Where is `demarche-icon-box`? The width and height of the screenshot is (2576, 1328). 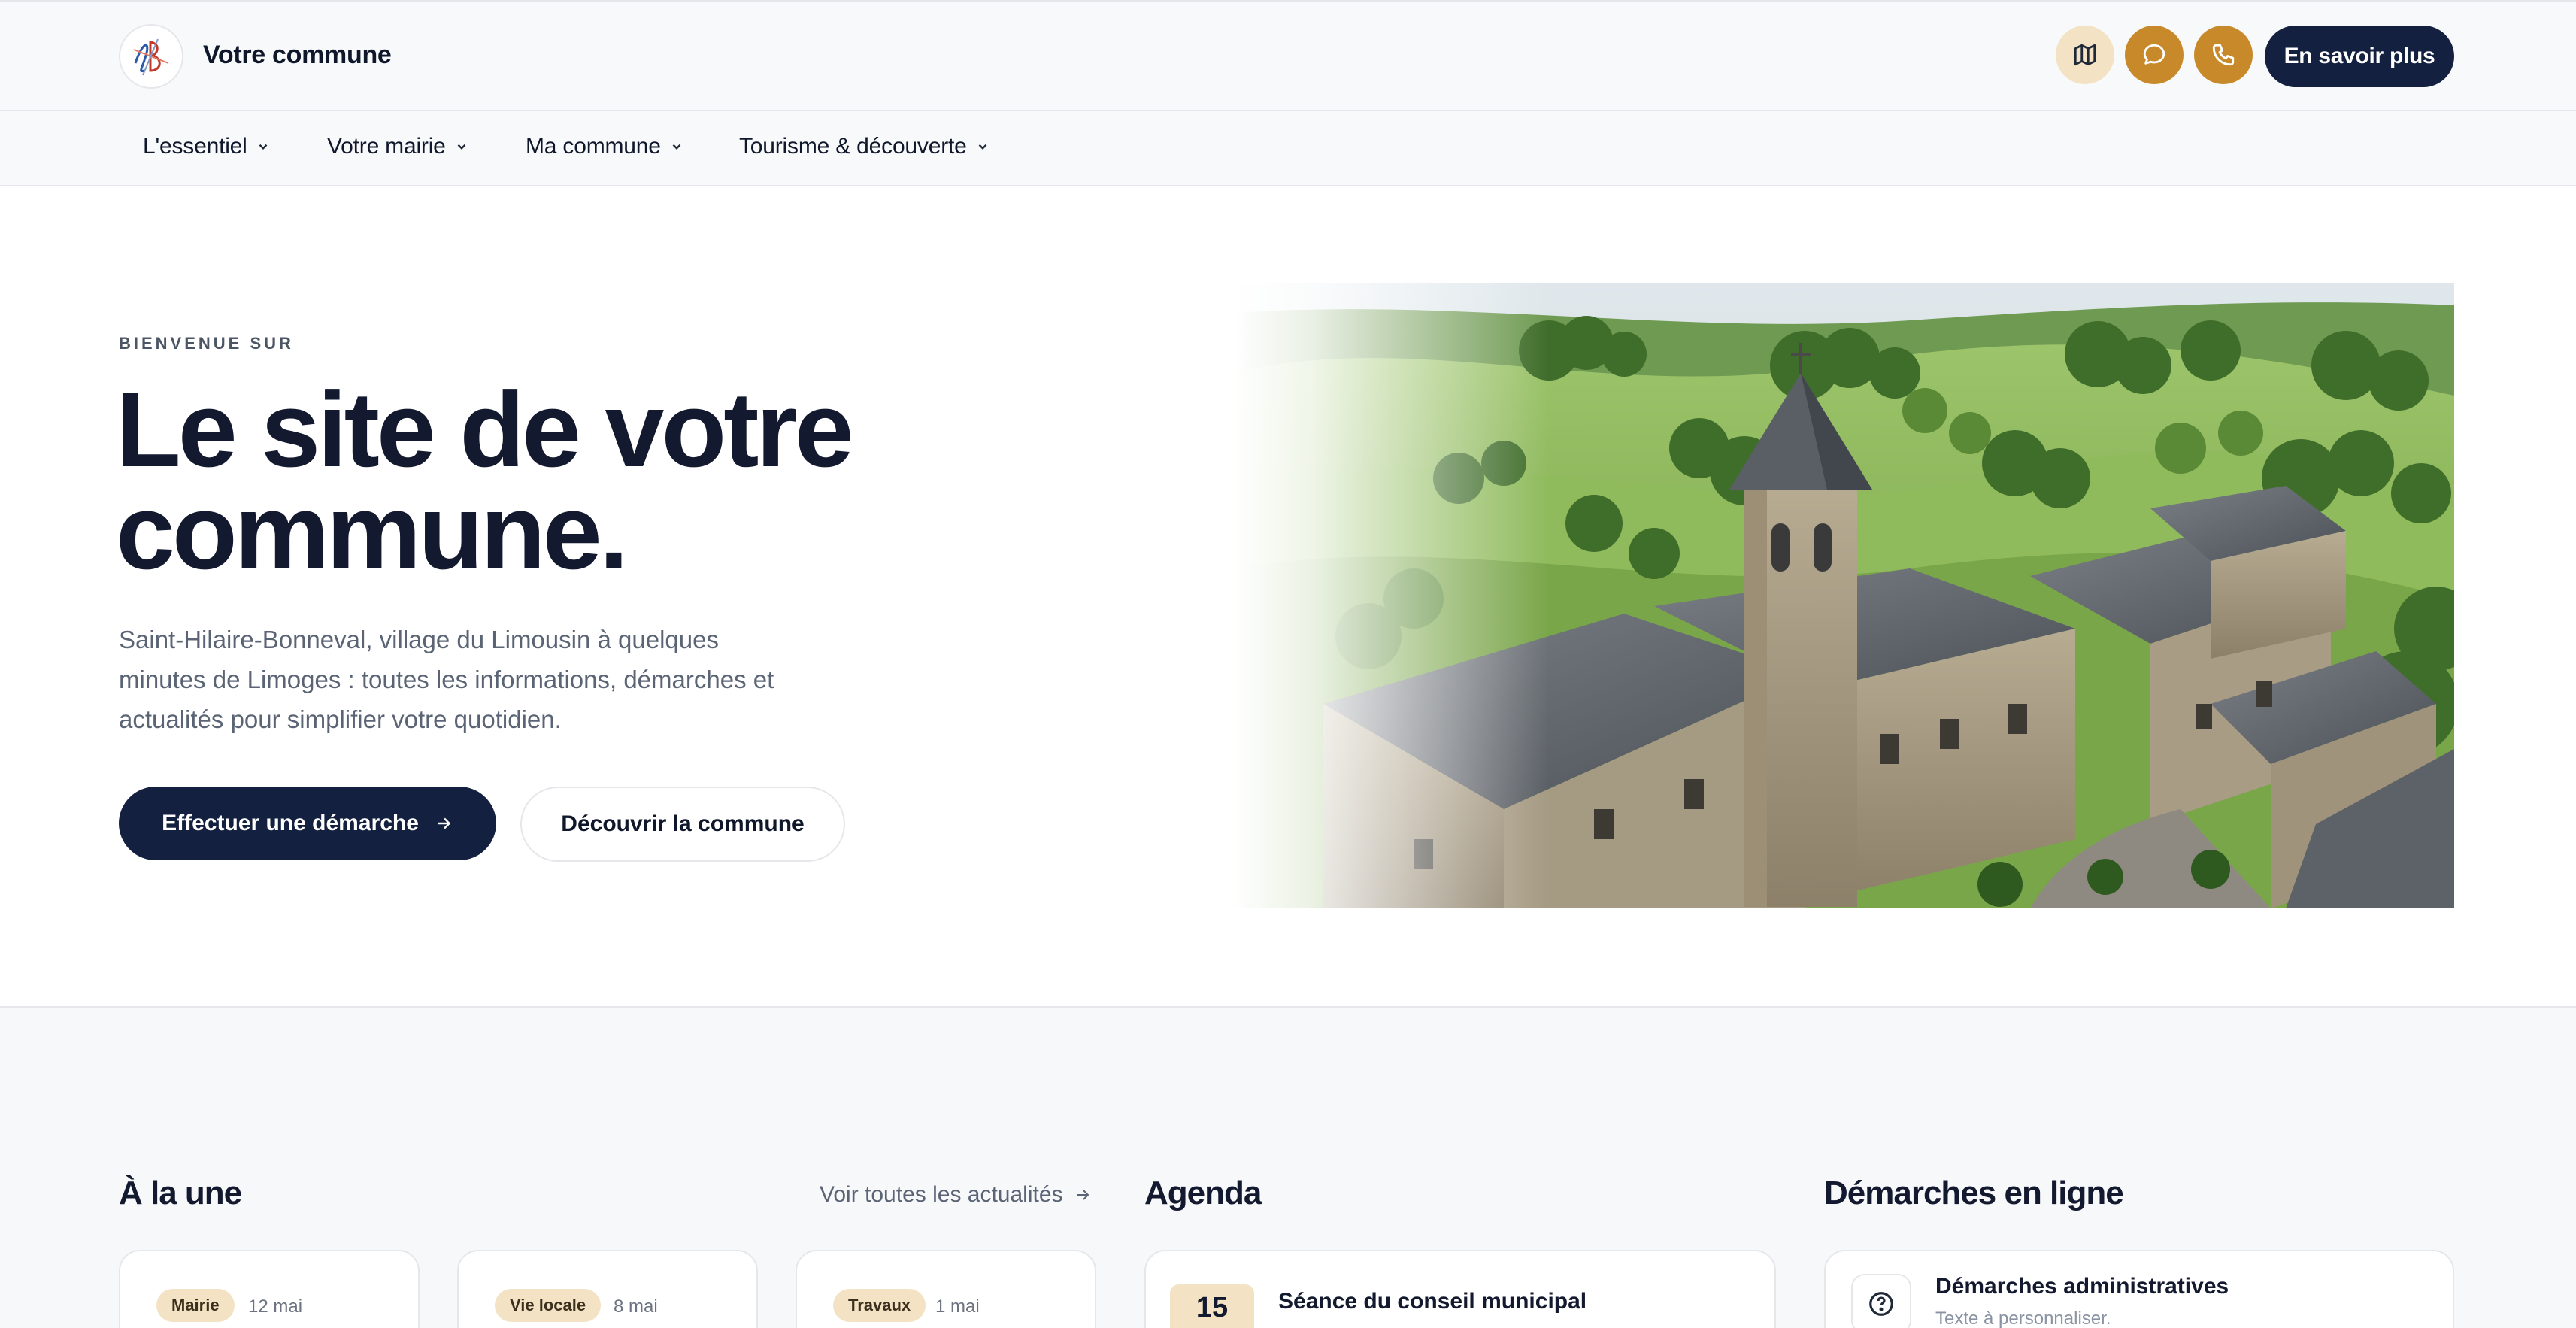 demarche-icon-box is located at coordinates (1881, 1301).